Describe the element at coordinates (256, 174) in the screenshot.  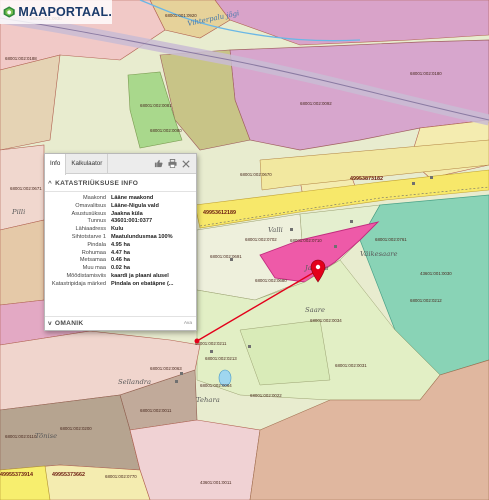
I see `parcel-label: 68001:002:0670` at that location.